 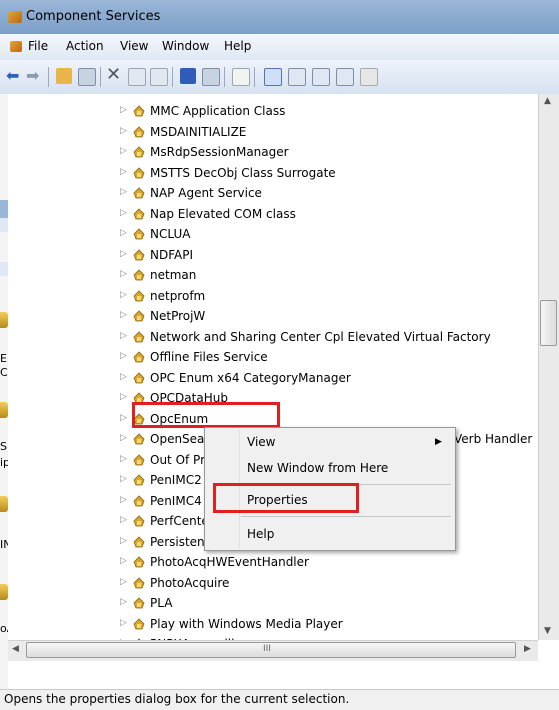 I want to click on back-icon: ⬅, so click(x=12, y=75).